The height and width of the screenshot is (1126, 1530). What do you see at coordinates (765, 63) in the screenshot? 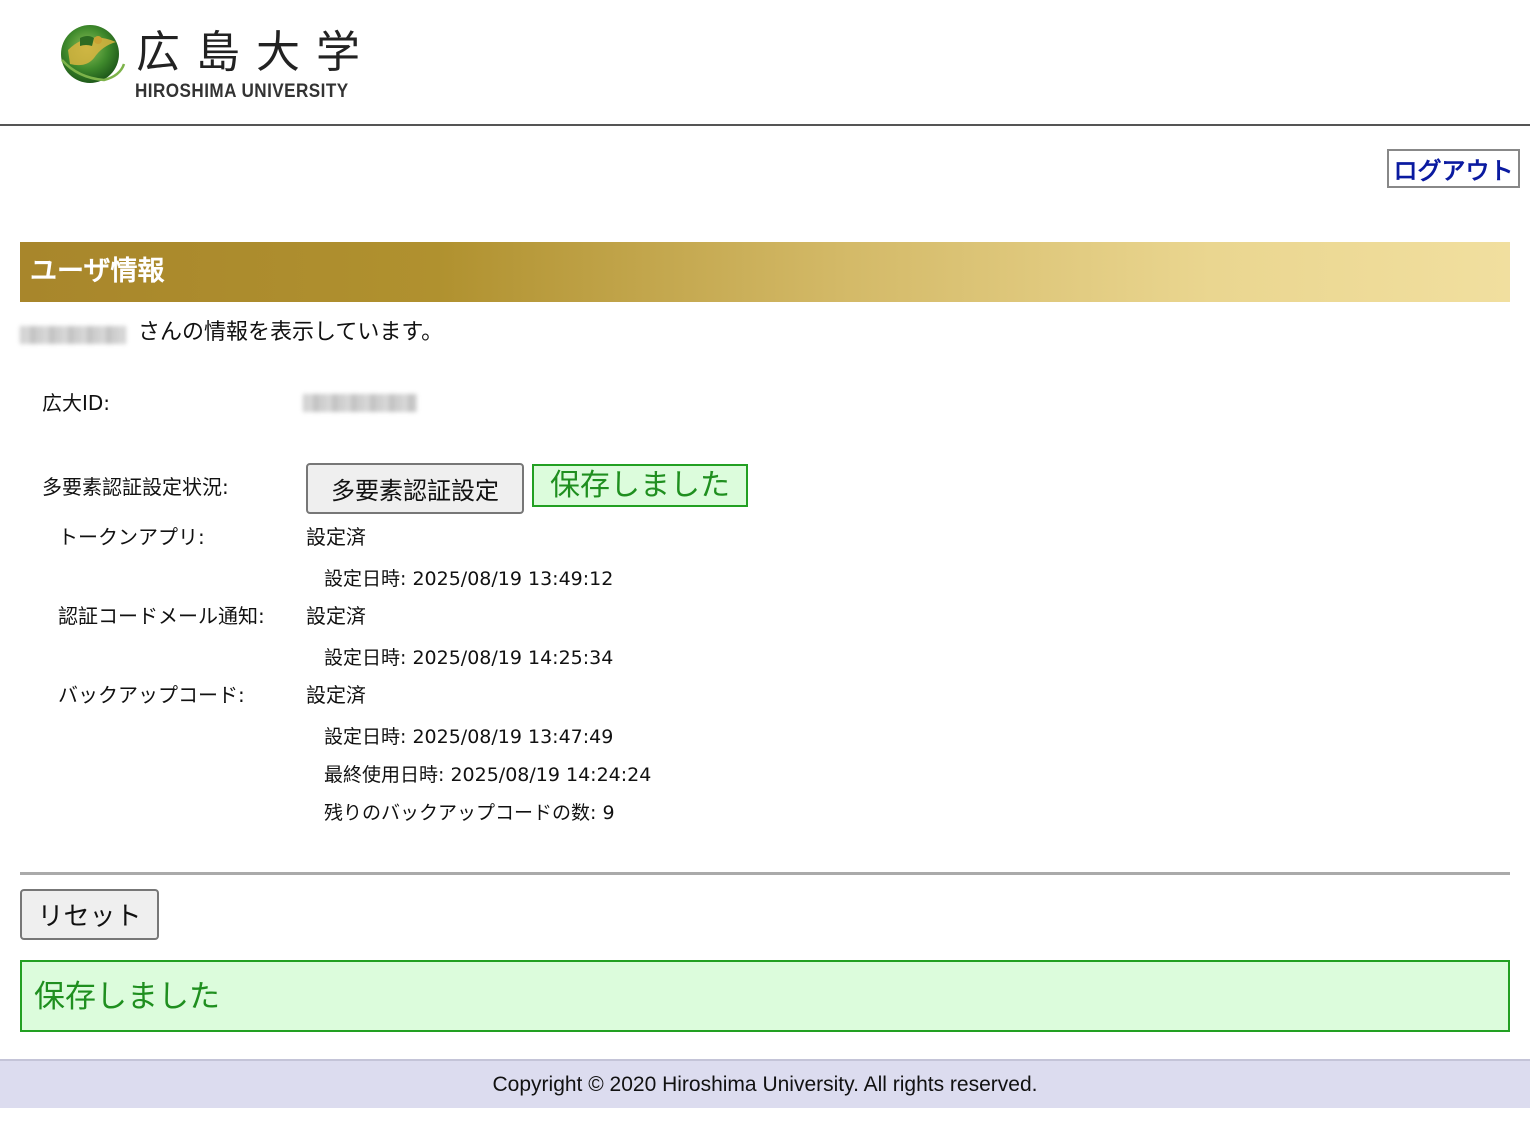
I see `site-header: 広島大学 HIROSHIMA UNIVERSITY` at bounding box center [765, 63].